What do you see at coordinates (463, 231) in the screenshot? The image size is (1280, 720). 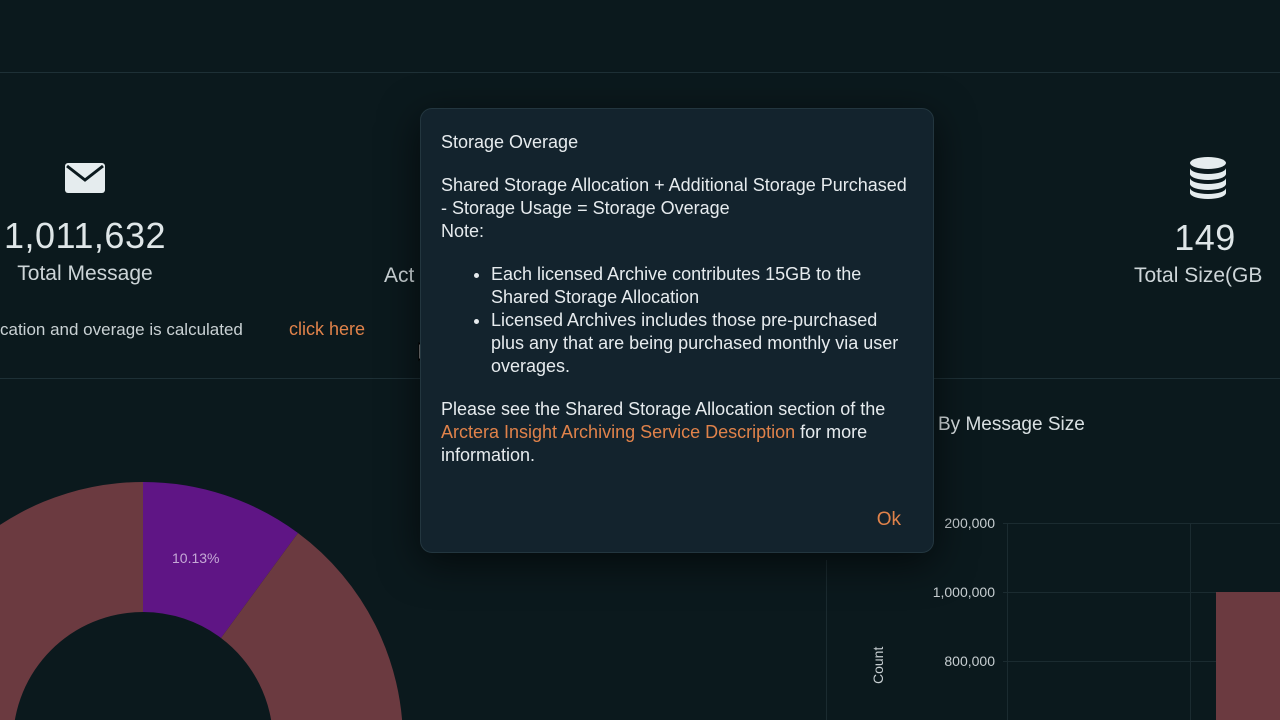 I see `note-label: Note:` at bounding box center [463, 231].